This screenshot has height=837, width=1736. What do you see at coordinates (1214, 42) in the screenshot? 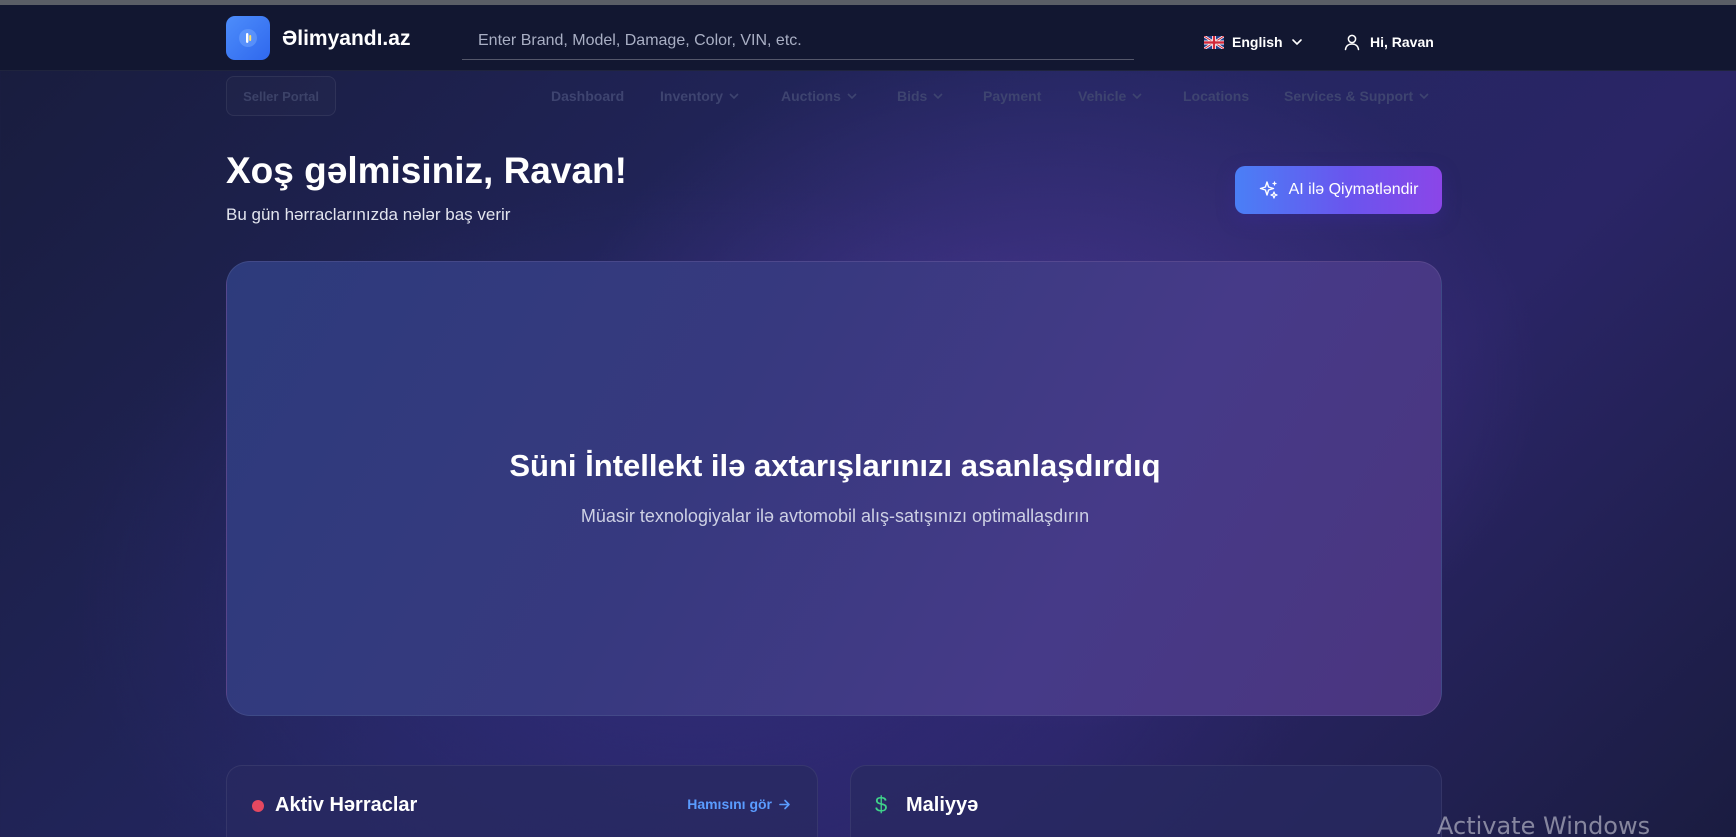
I see `uk-flag-icon` at bounding box center [1214, 42].